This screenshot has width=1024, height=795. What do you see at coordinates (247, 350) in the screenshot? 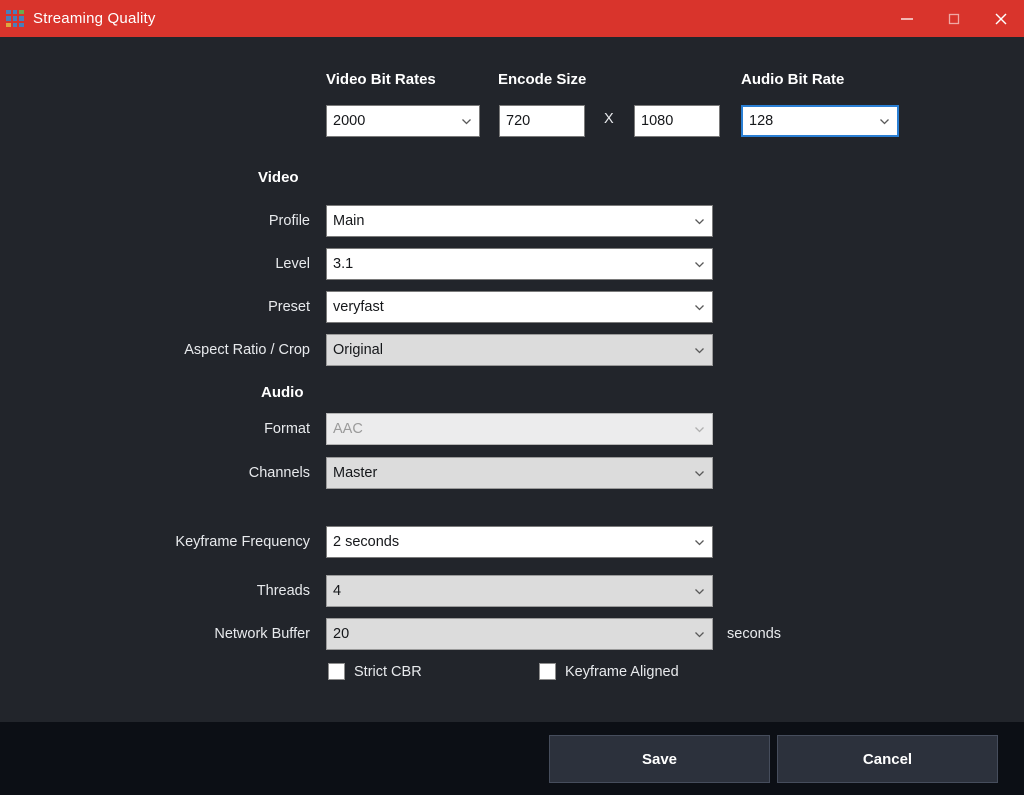
I see `aspect-ratio-crop-label: Aspect Ratio / Crop` at bounding box center [247, 350].